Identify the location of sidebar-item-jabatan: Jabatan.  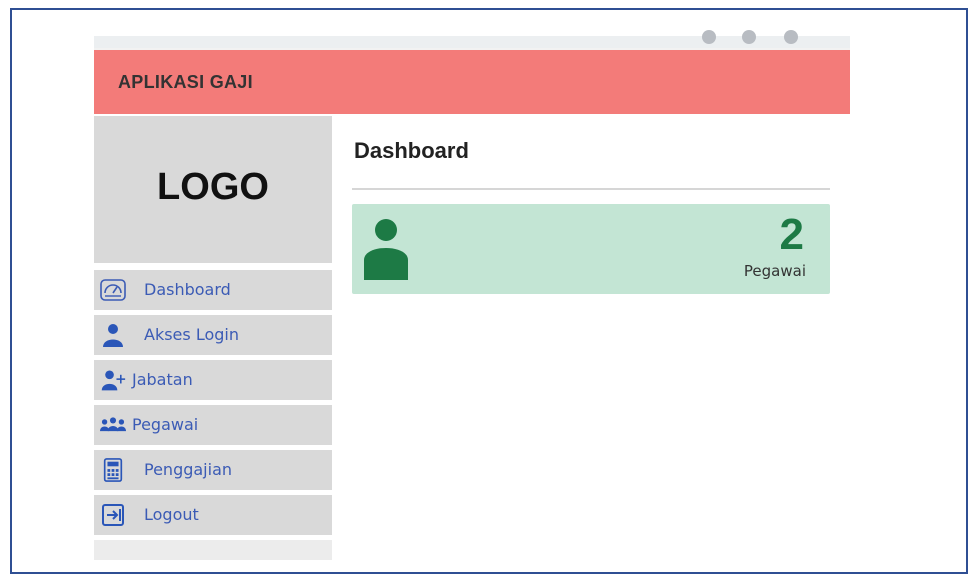
(213, 380).